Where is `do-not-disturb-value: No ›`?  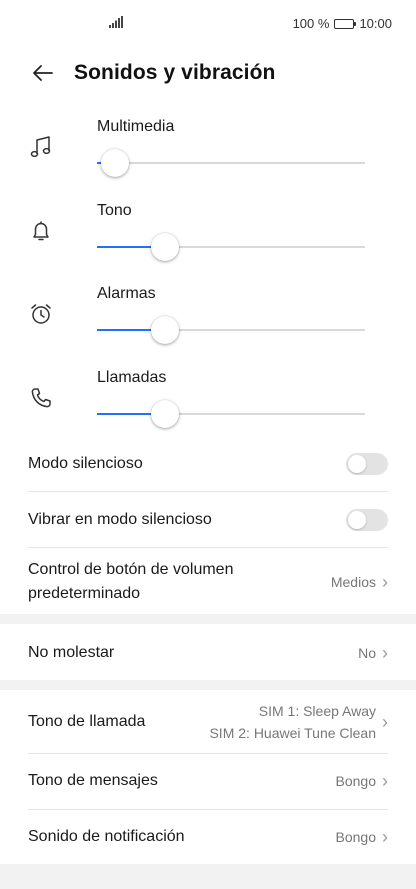 do-not-disturb-value: No › is located at coordinates (373, 653).